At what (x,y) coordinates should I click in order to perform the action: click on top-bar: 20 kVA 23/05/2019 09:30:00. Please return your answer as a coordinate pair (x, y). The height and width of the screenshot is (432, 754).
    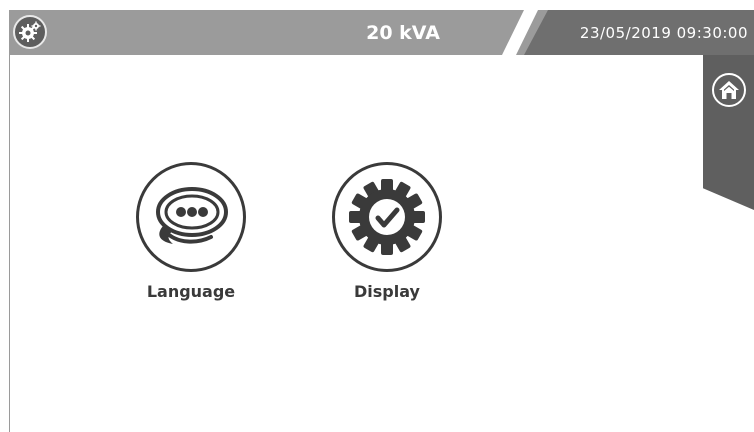
    Looking at the image, I should click on (381, 32).